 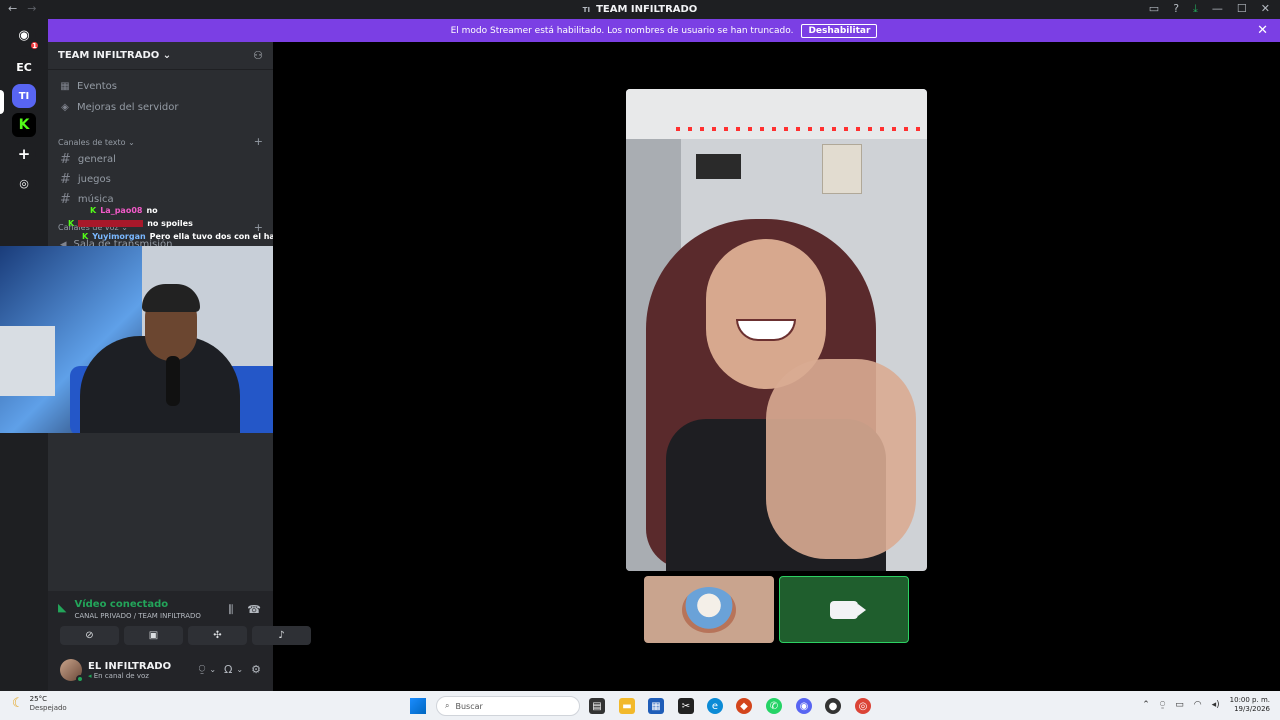 What do you see at coordinates (72, 671) in the screenshot?
I see `avatar` at bounding box center [72, 671].